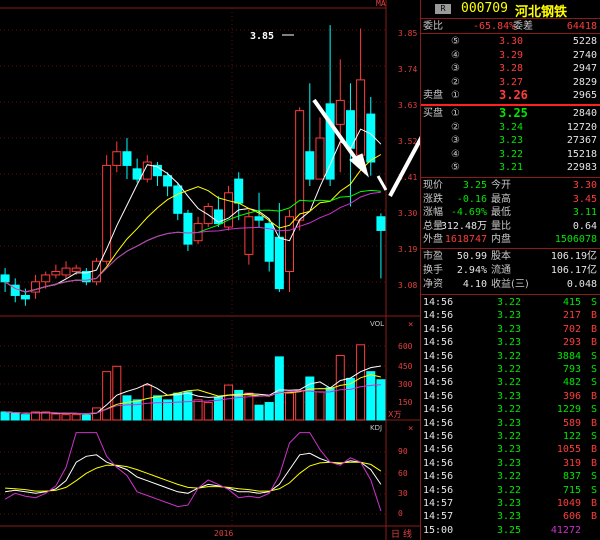 This screenshot has width=600, height=540. Describe the element at coordinates (510, 270) in the screenshot. I see `fundamental-row: 换手 2.94% 流通 106.17亿` at that location.